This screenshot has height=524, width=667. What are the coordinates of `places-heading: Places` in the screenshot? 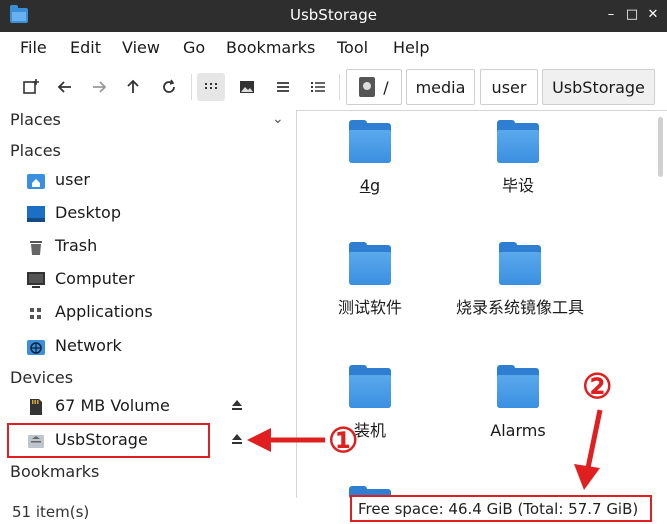 It's located at (35, 150).